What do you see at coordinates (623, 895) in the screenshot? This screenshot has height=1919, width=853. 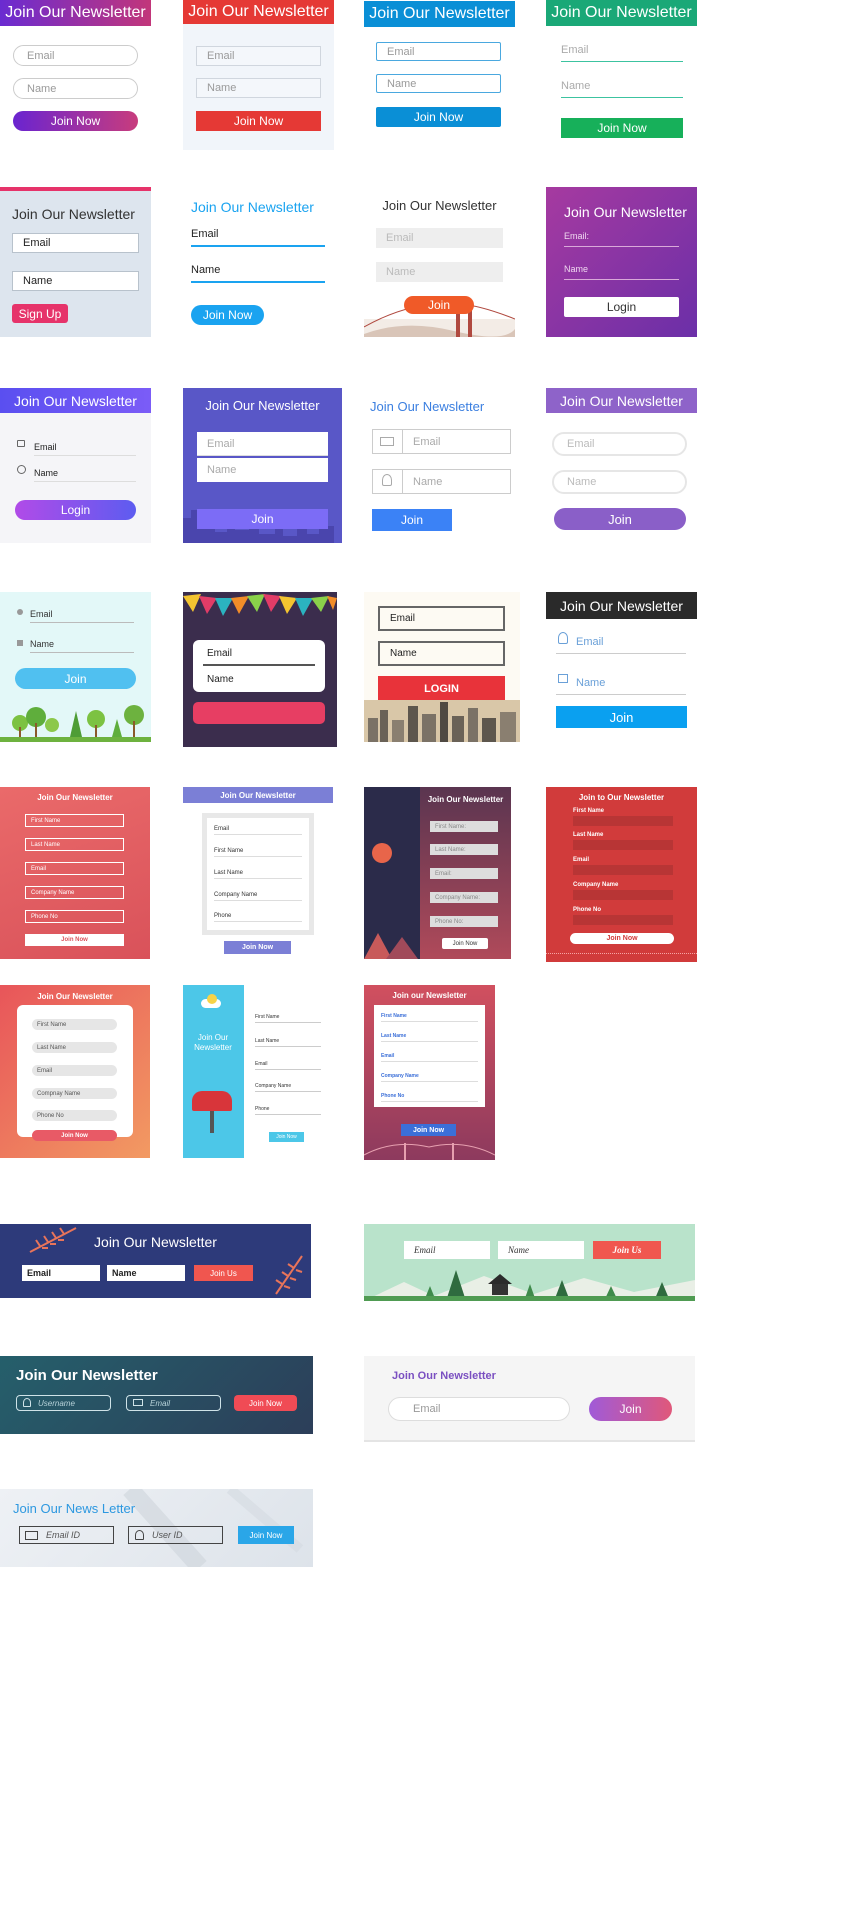 I see `company-name-input` at bounding box center [623, 895].